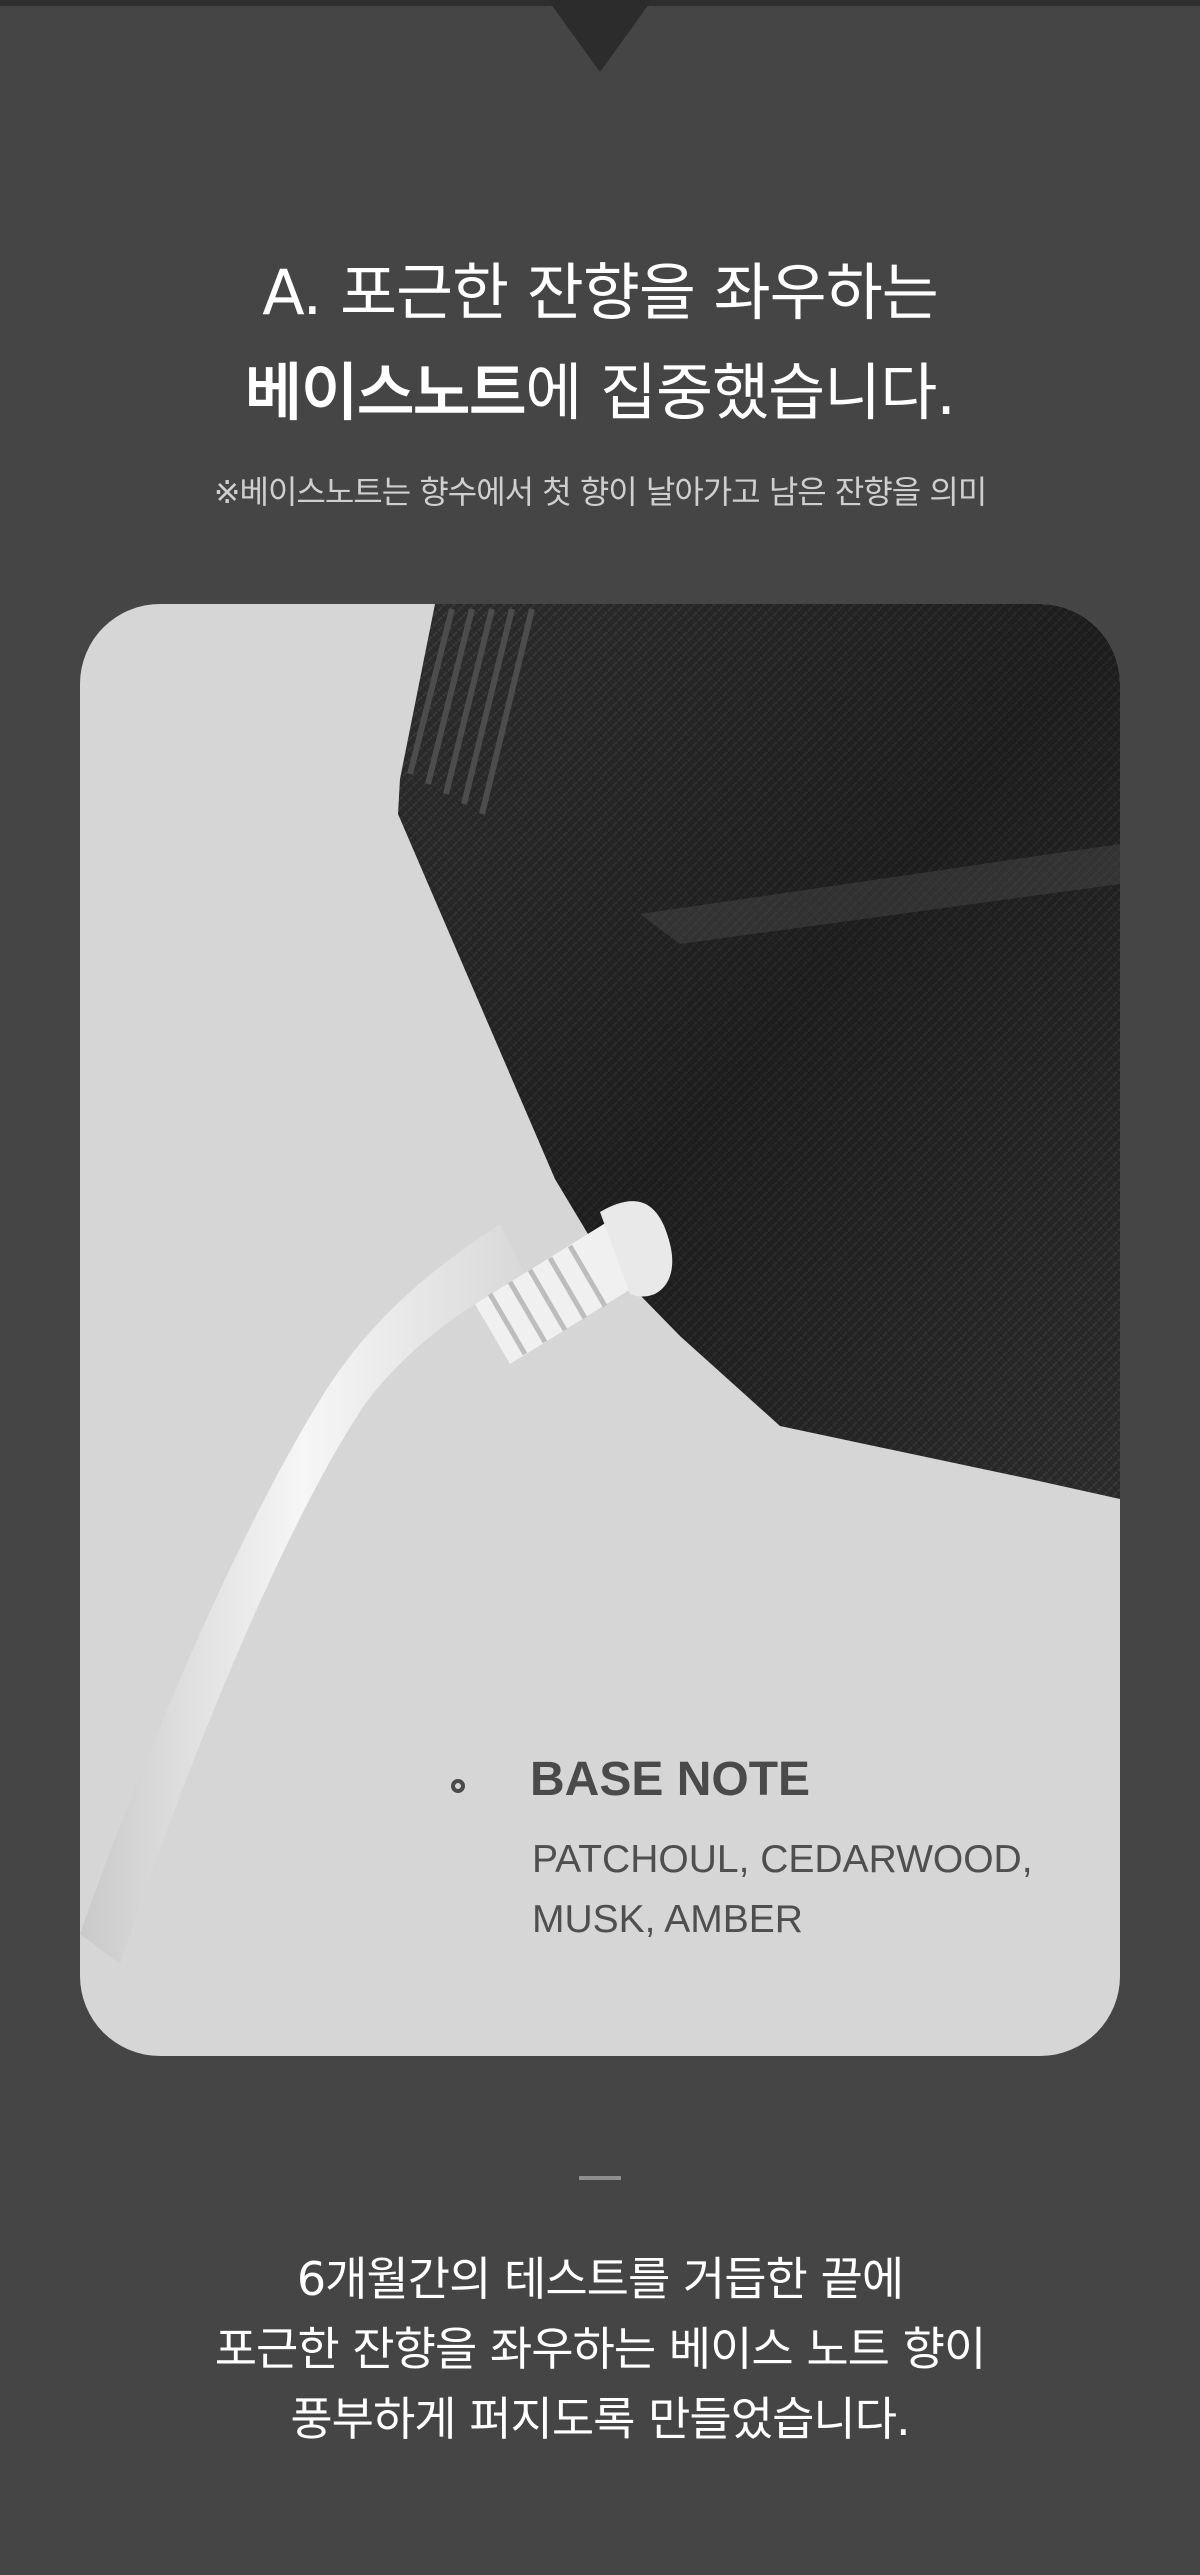 The height and width of the screenshot is (2575, 1200). Describe the element at coordinates (670, 1779) in the screenshot. I see `note-title: BASE NOTE` at that location.